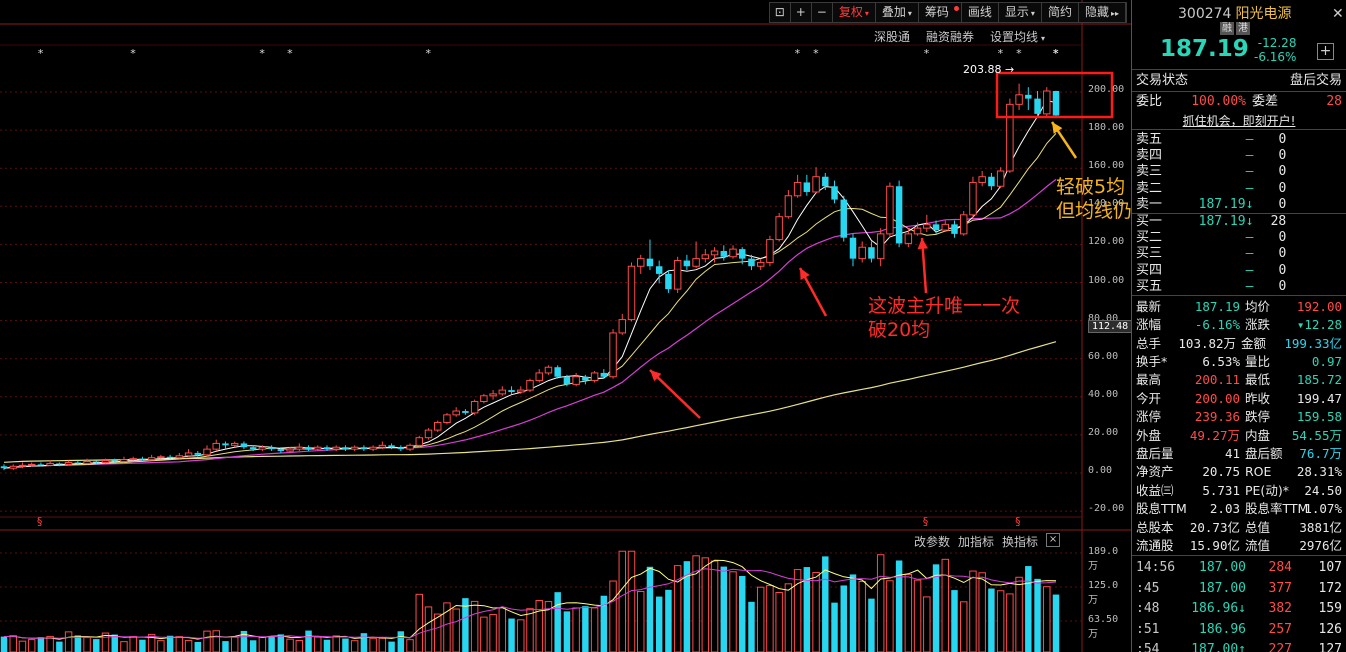 This screenshot has height=652, width=1346. What do you see at coordinates (940, 12) in the screenshot?
I see `chouma-button: 筹码` at bounding box center [940, 12].